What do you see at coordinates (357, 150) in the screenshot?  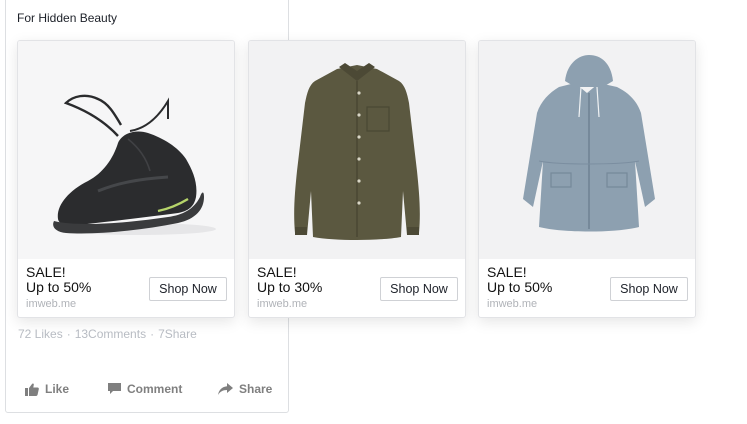 I see `product-image-shirt` at bounding box center [357, 150].